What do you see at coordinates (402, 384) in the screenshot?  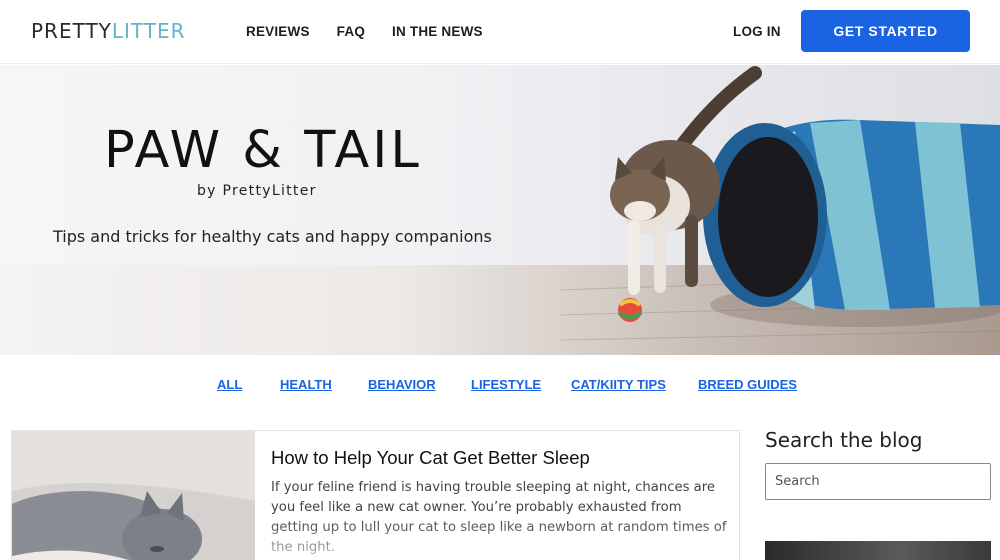 I see `category-behavior: BEHAVIOR` at bounding box center [402, 384].